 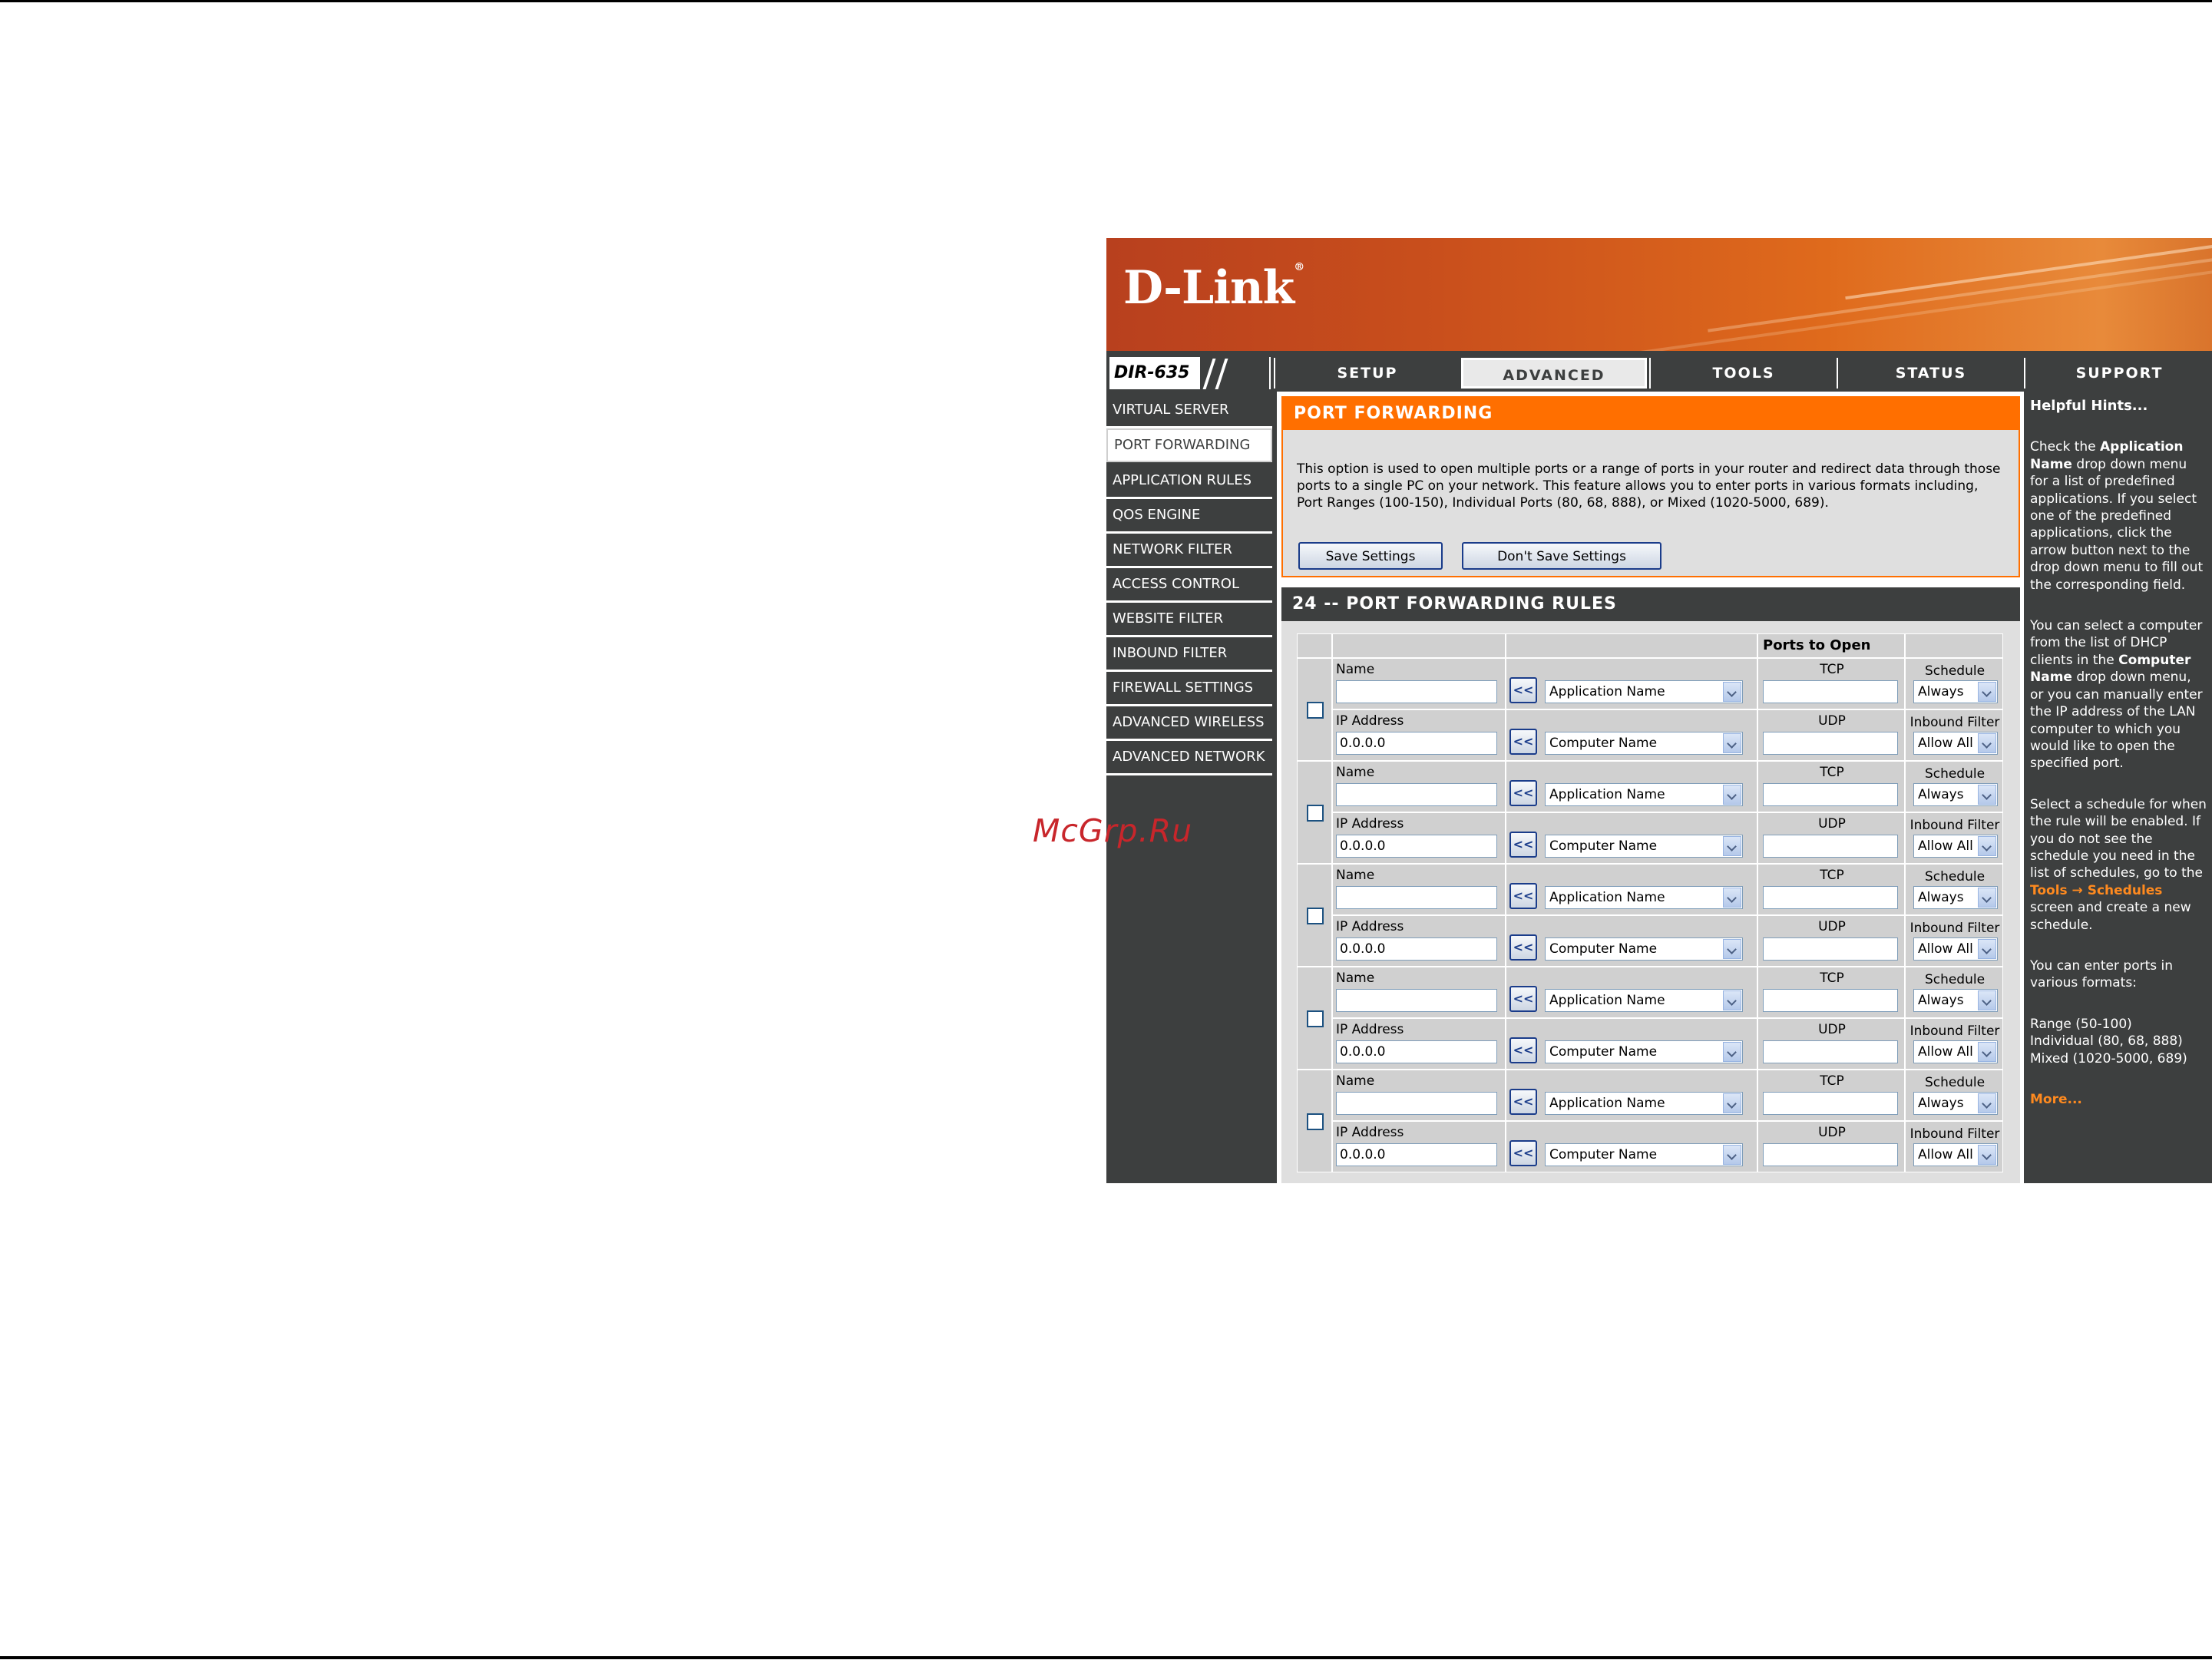 I want to click on tab-tools: TOOLS, so click(x=1743, y=373).